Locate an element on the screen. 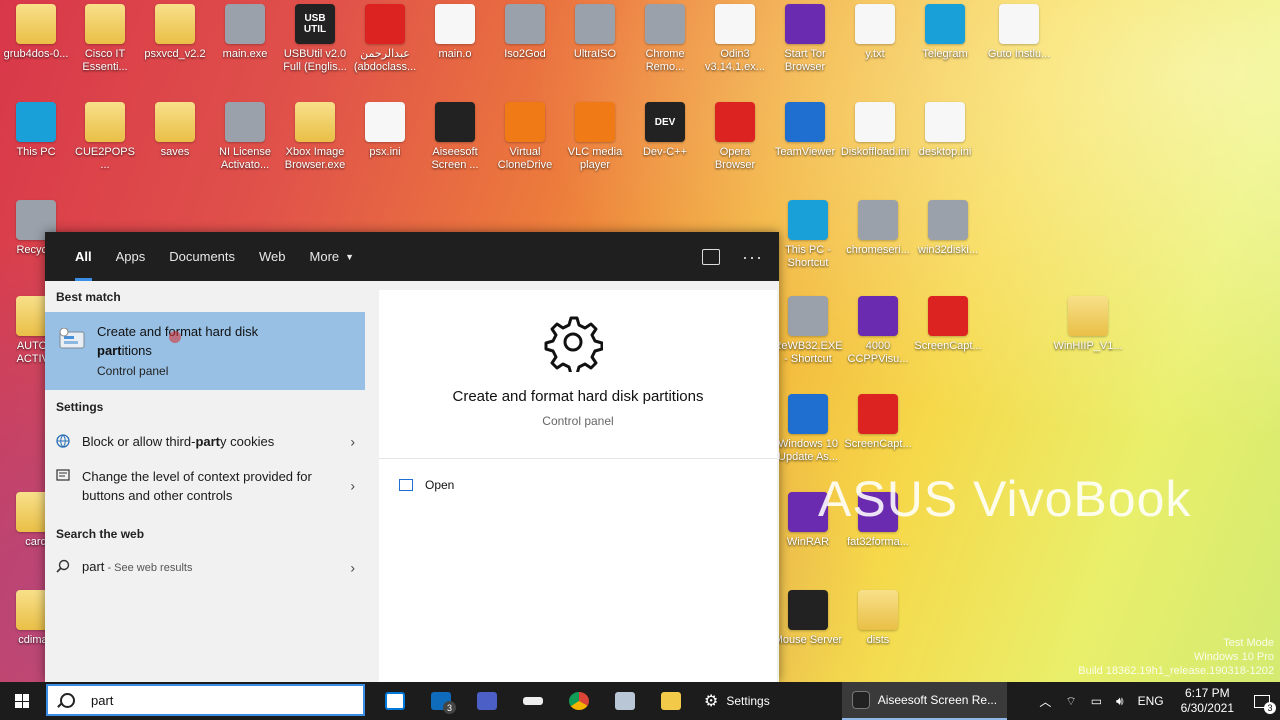 This screenshot has height=720, width=1280. clock: 6:17 PM 6/30/2021 is located at coordinates (1207, 701).